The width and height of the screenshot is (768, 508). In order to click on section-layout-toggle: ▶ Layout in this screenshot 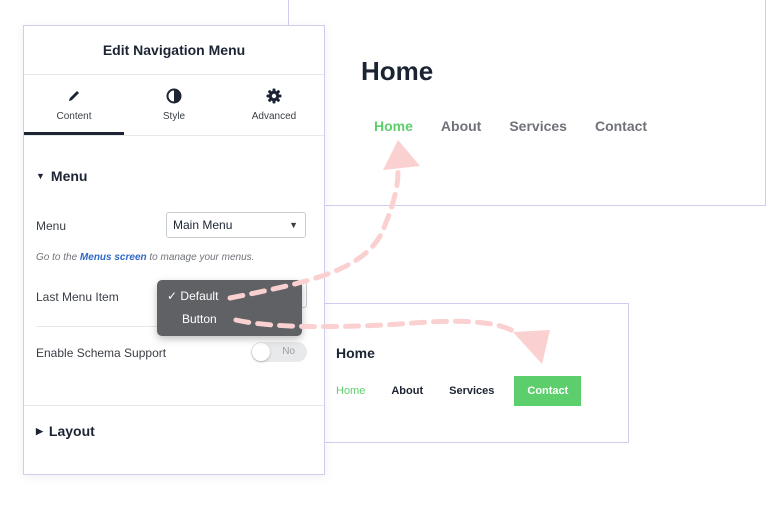, I will do `click(65, 431)`.